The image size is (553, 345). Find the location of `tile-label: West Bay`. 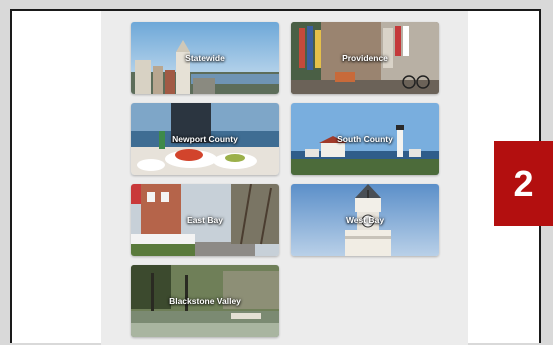

tile-label: West Bay is located at coordinates (365, 220).